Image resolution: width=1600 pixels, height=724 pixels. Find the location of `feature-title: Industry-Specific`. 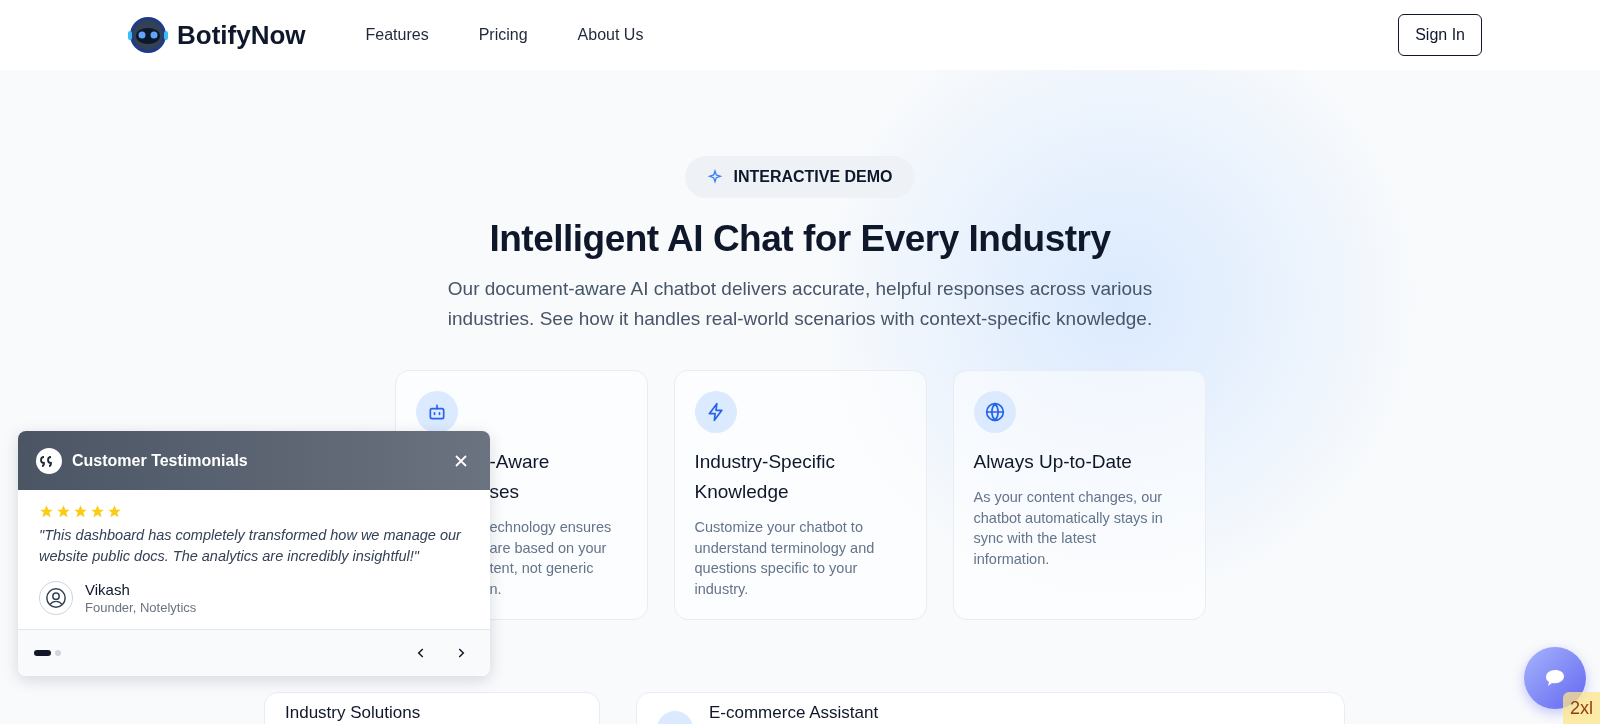

feature-title: Industry-Specific is located at coordinates (765, 462).